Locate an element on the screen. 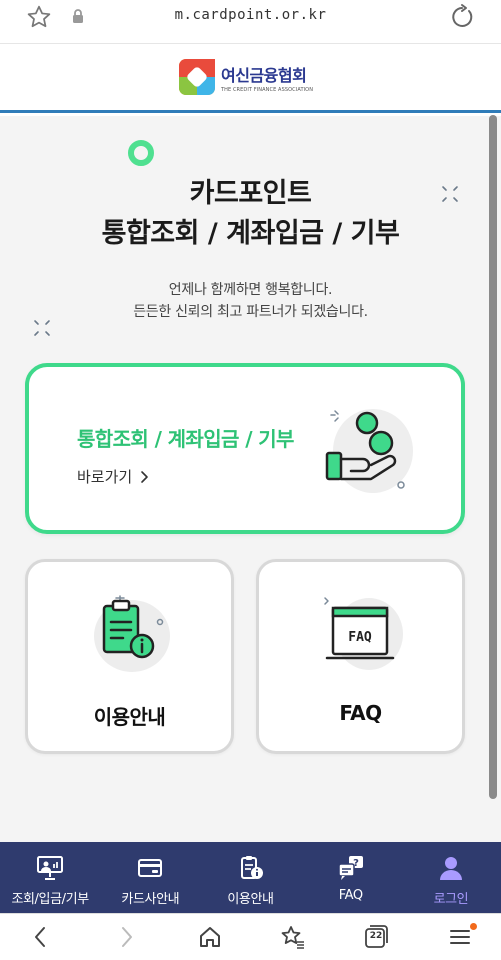 The image size is (501, 960). site-header: 여신금융협회 THE CREDIT FINANCE ASSOCIATION is located at coordinates (250, 79).